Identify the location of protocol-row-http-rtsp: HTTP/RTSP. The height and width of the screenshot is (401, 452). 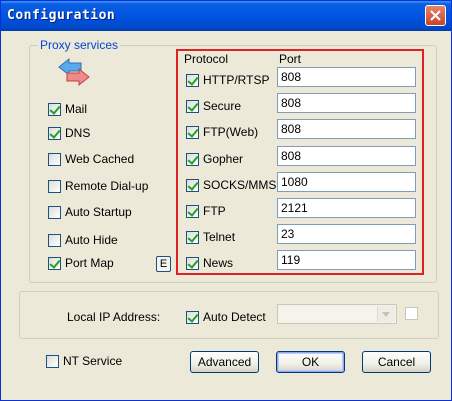
(227, 80).